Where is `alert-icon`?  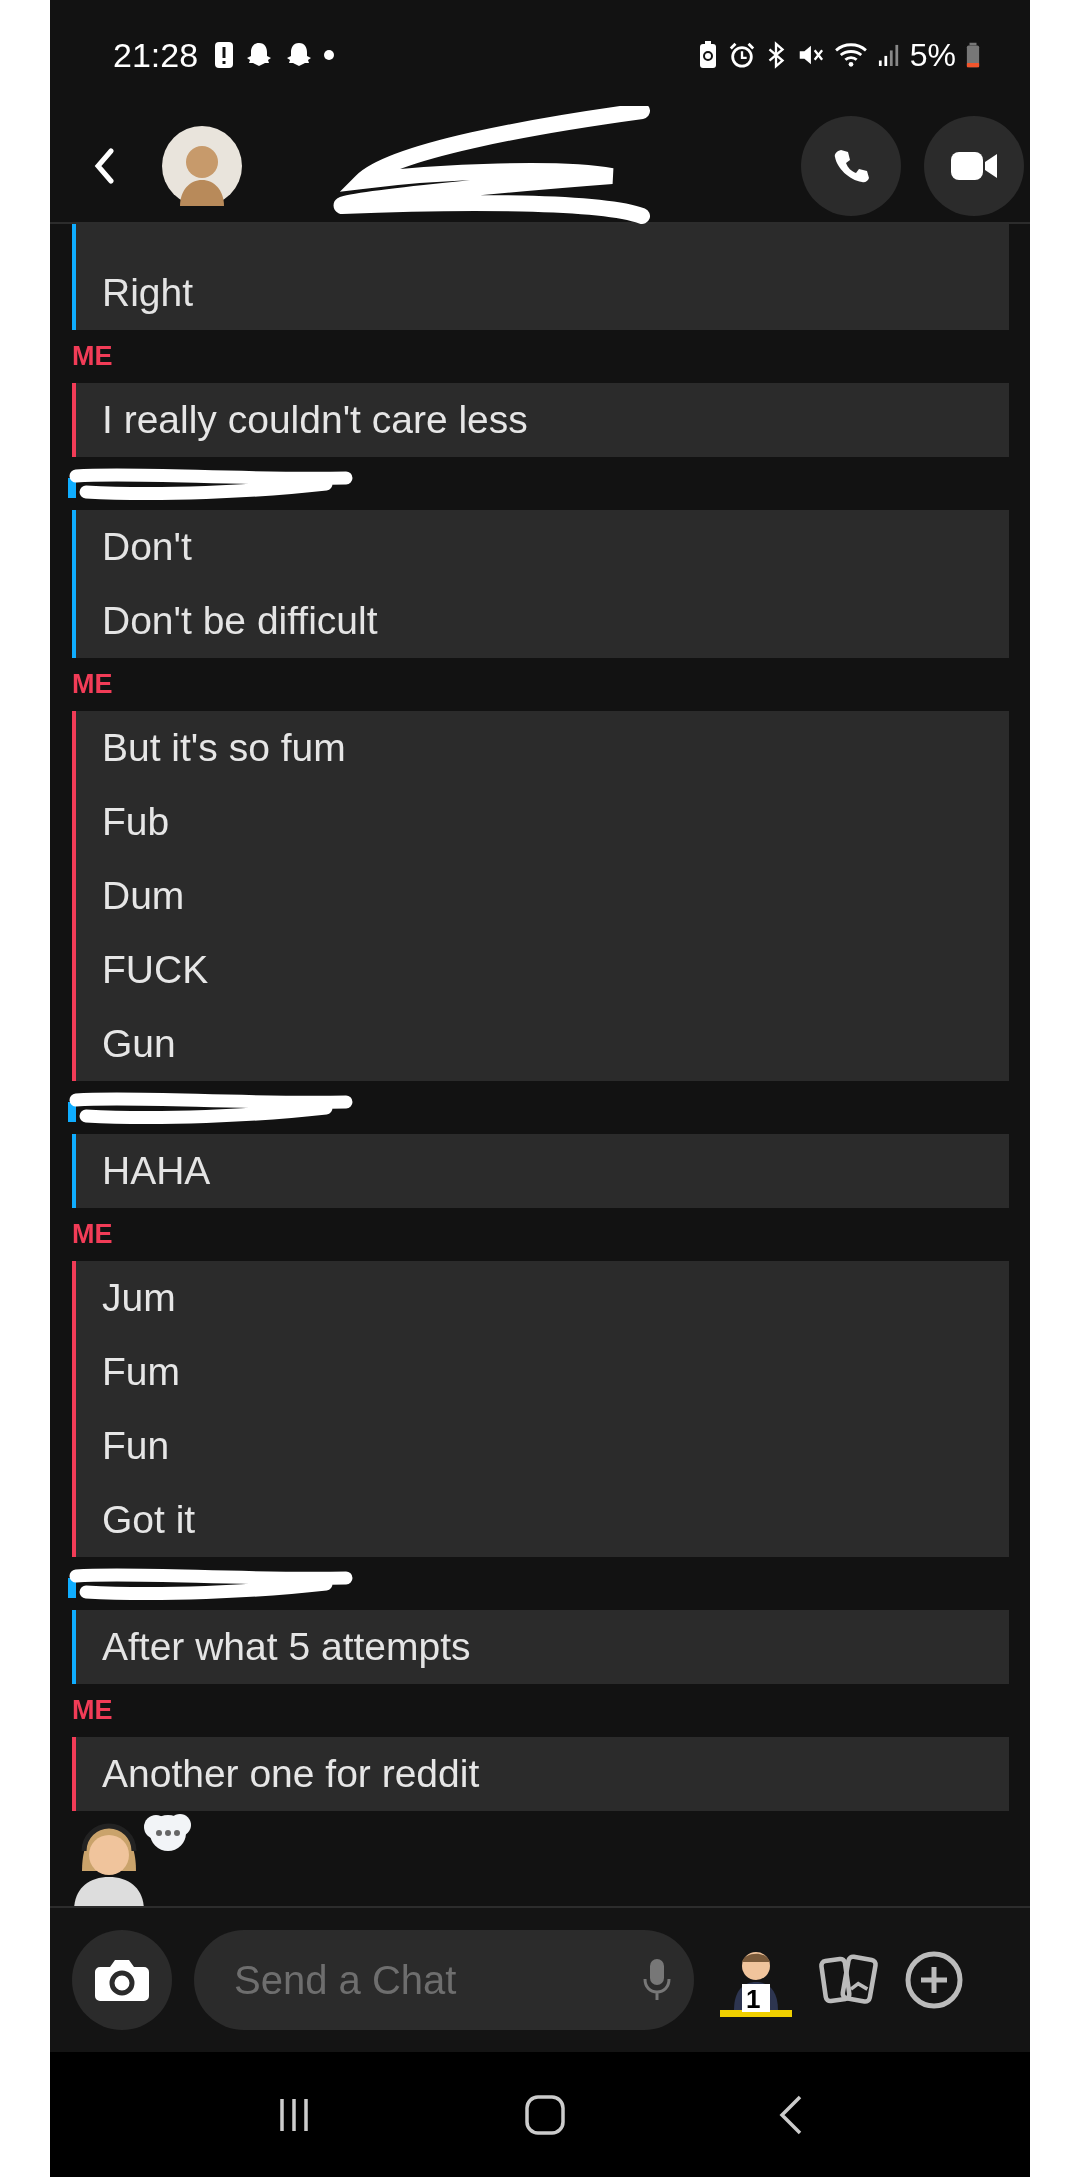 alert-icon is located at coordinates (224, 55).